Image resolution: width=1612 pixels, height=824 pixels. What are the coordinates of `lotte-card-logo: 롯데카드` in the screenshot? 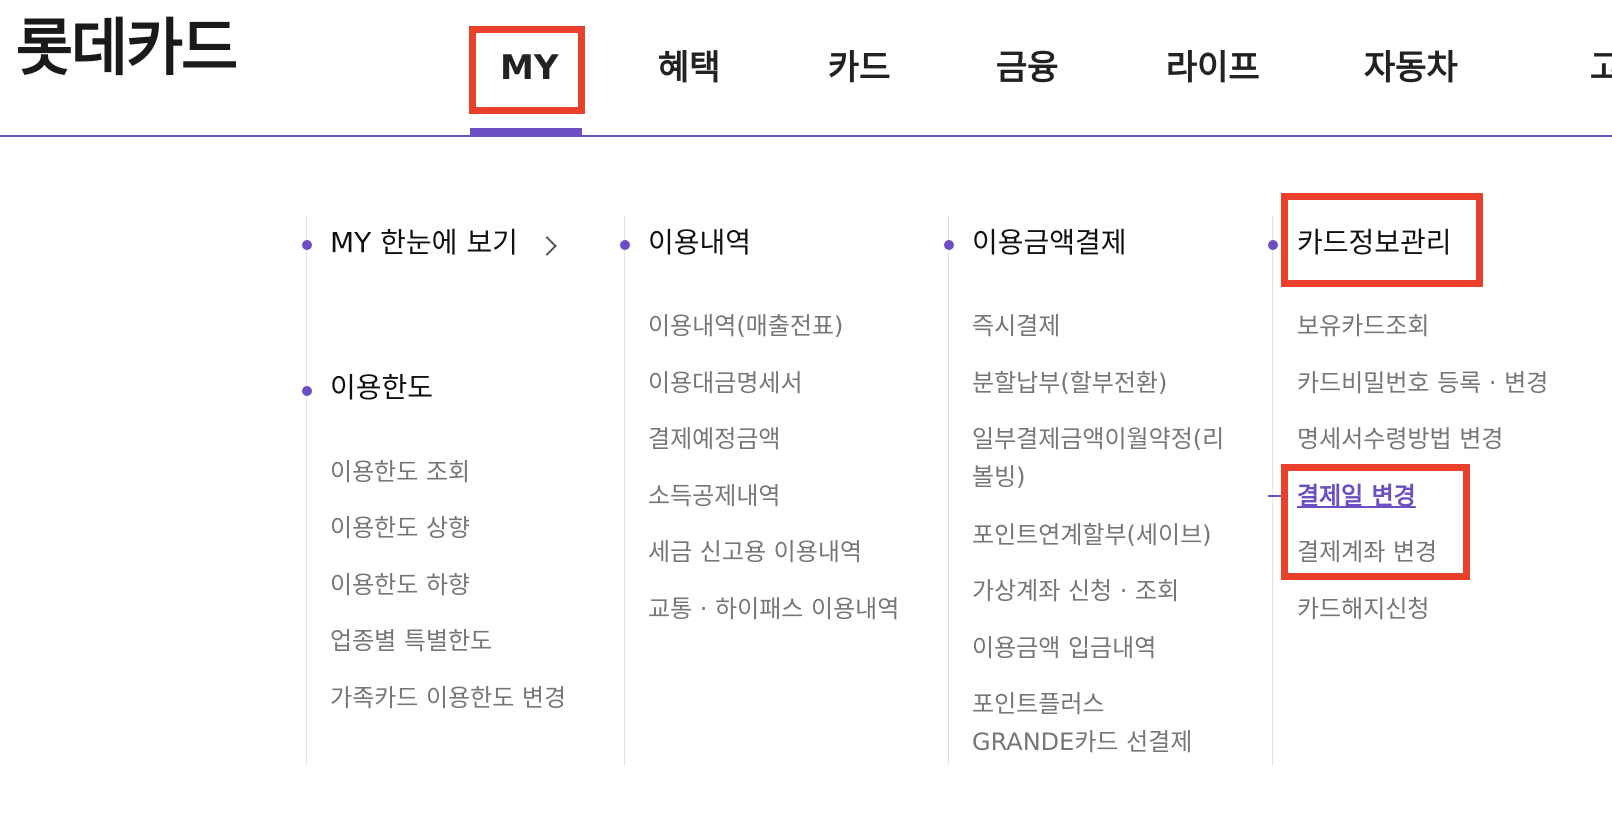 It's located at (127, 47).